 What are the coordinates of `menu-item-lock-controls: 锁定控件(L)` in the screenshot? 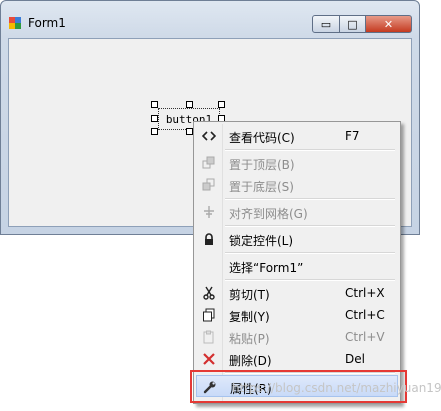 It's located at (297, 239).